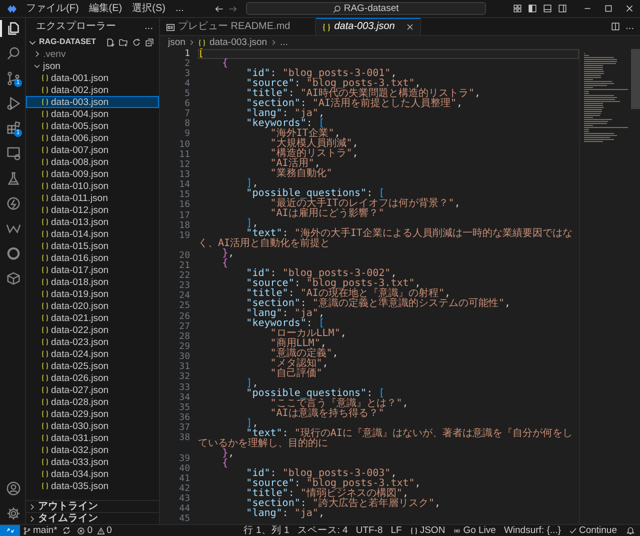  I want to click on tree-item: data-021.json, so click(92, 318).